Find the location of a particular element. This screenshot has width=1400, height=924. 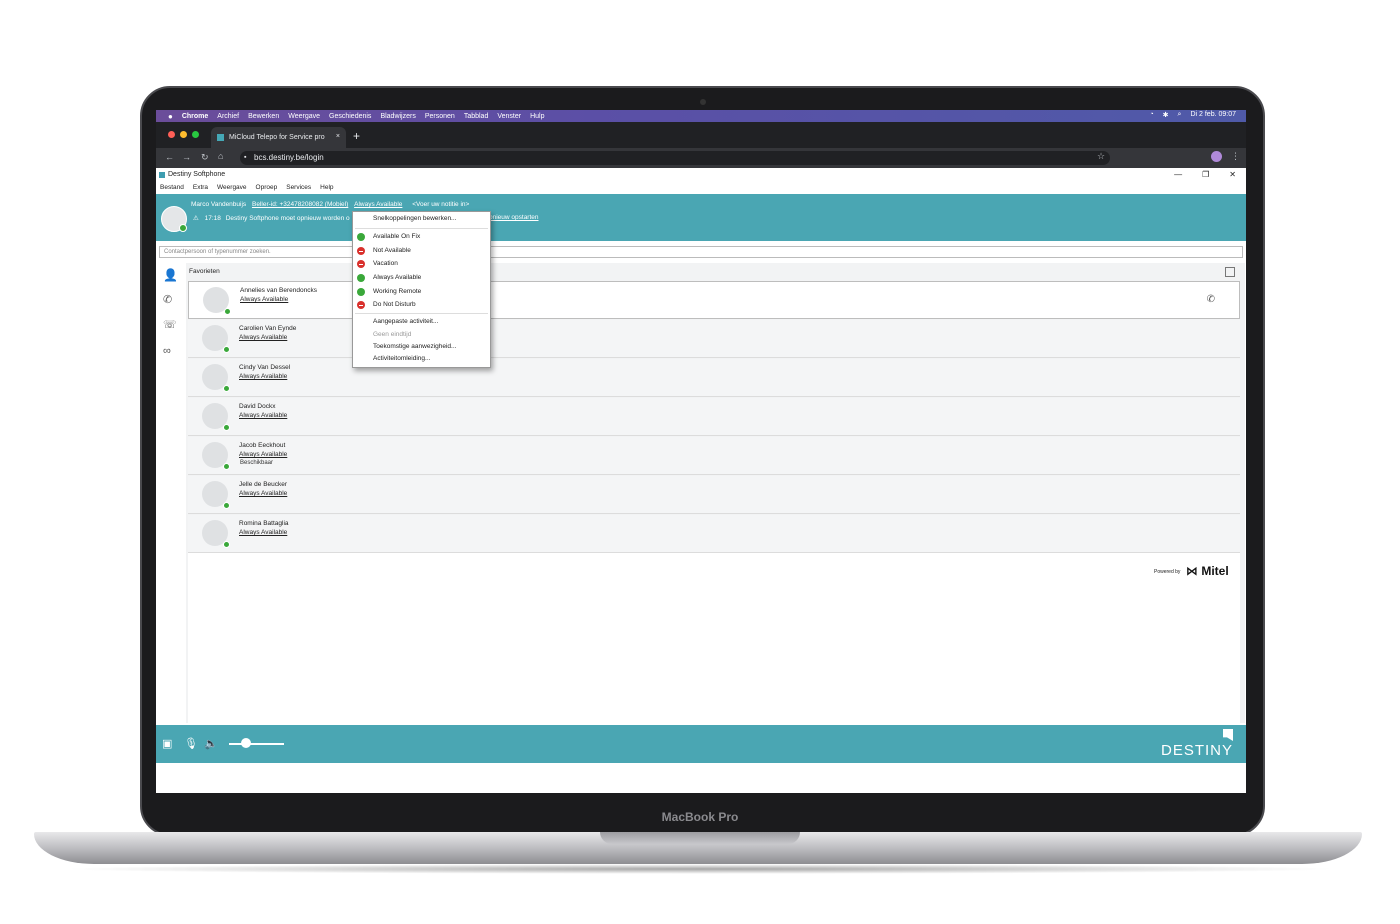

laptop-shadow is located at coordinates (700, 869).